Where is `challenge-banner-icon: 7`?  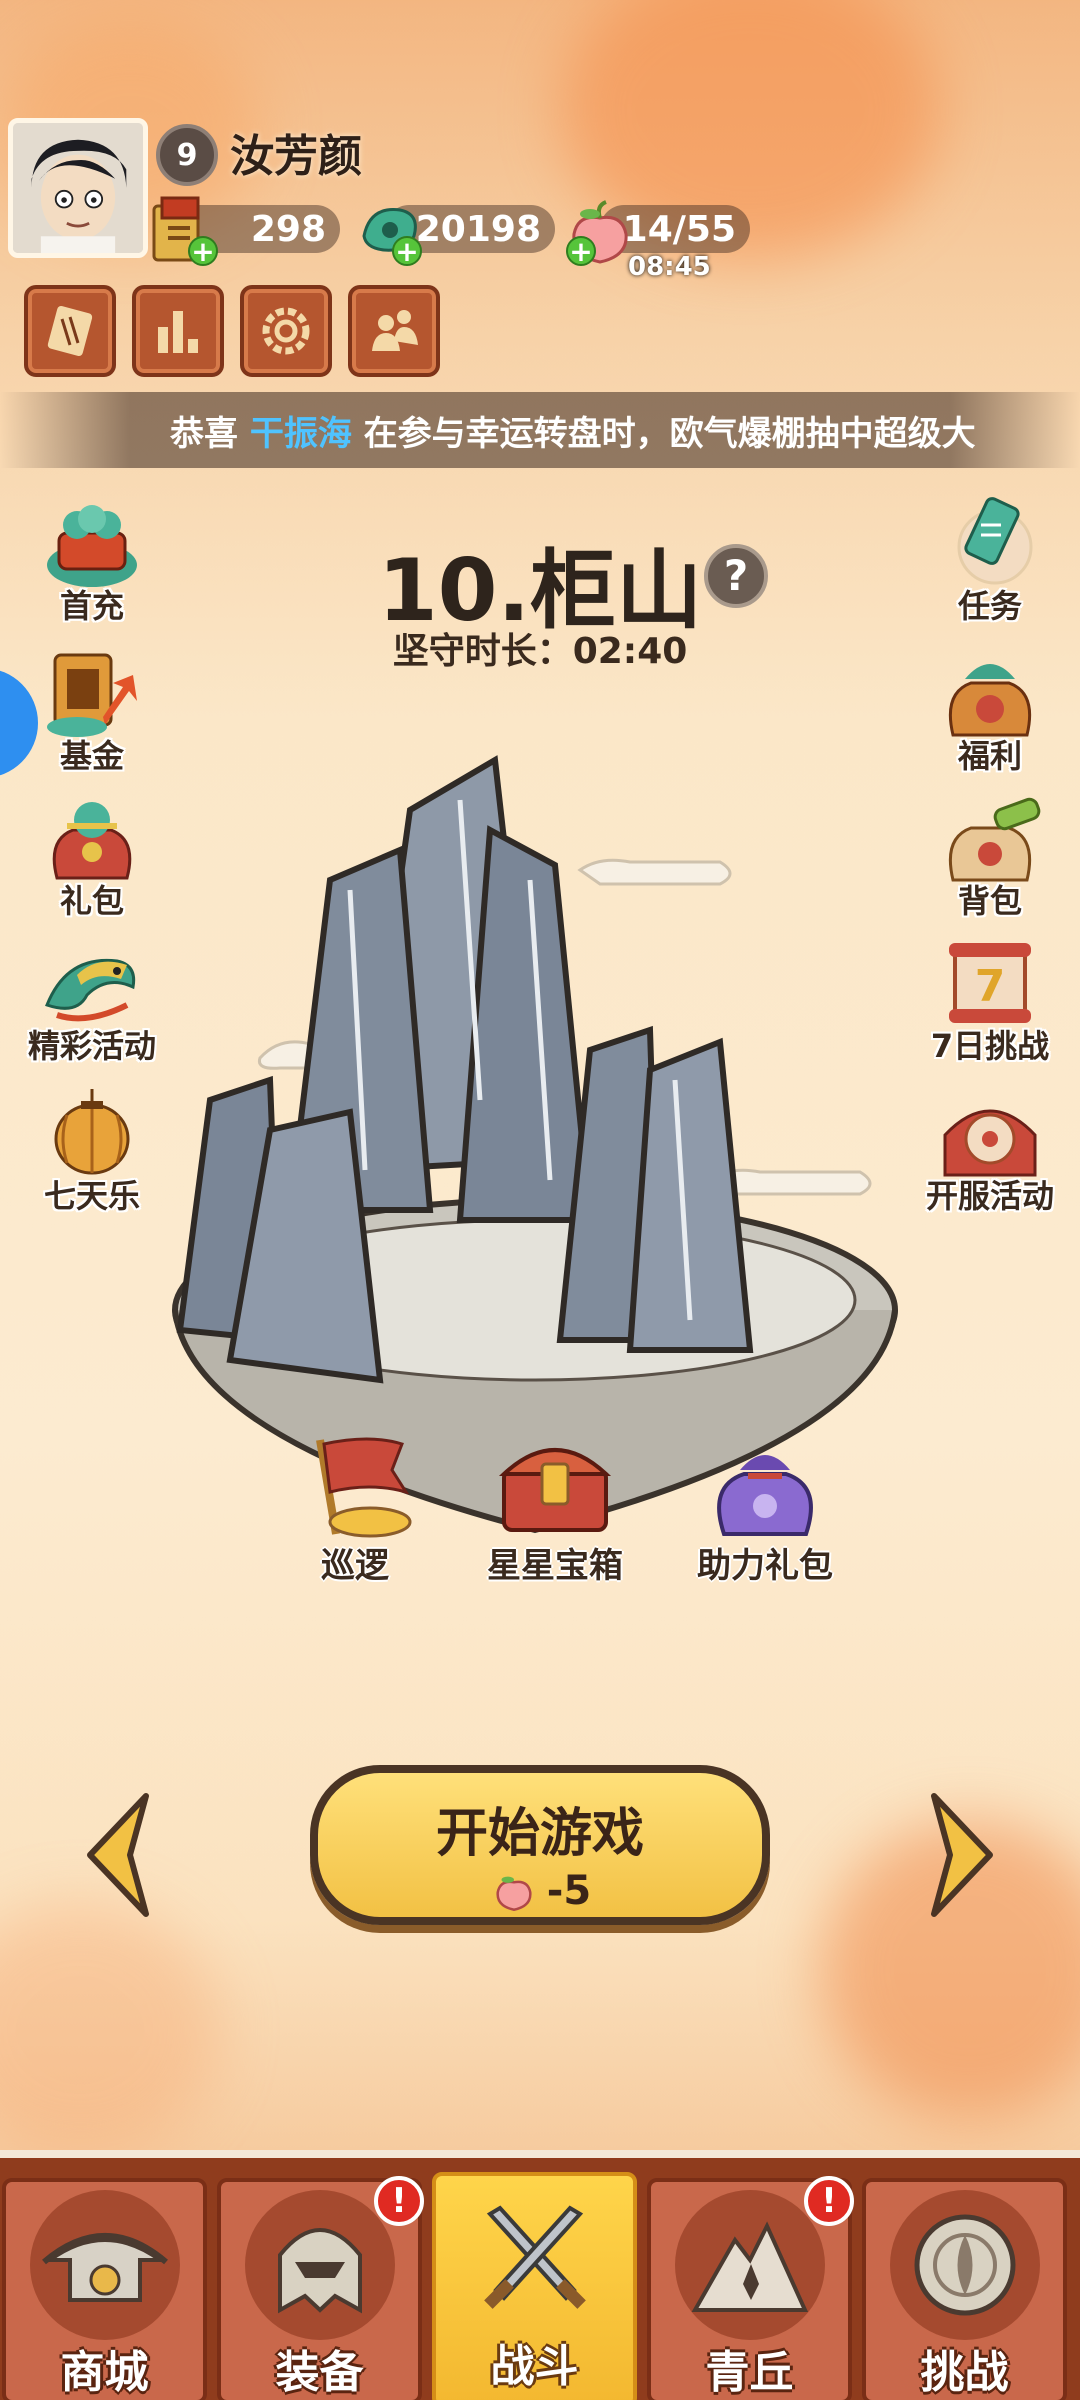 challenge-banner-icon: 7 is located at coordinates (990, 983).